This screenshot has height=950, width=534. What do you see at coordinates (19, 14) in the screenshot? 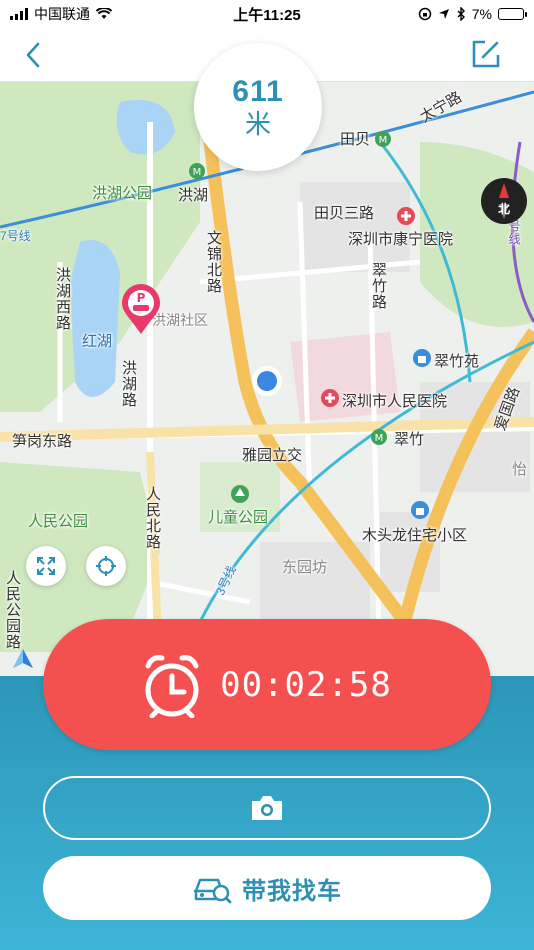
I see `signal-icon` at bounding box center [19, 14].